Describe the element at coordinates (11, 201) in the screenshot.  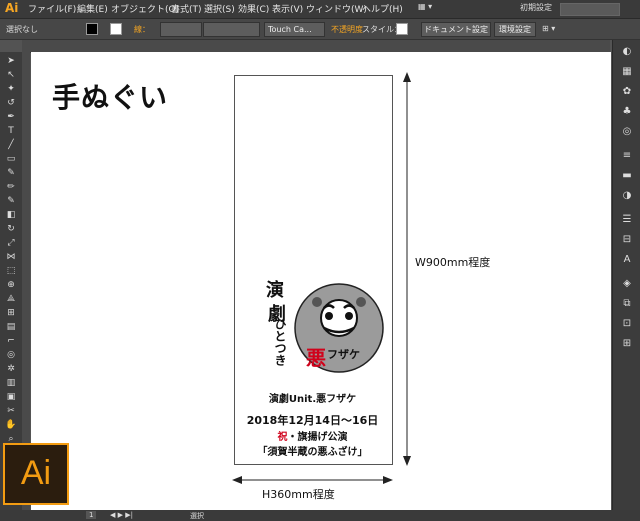
I see `blob-brush-icon: ✎` at that location.